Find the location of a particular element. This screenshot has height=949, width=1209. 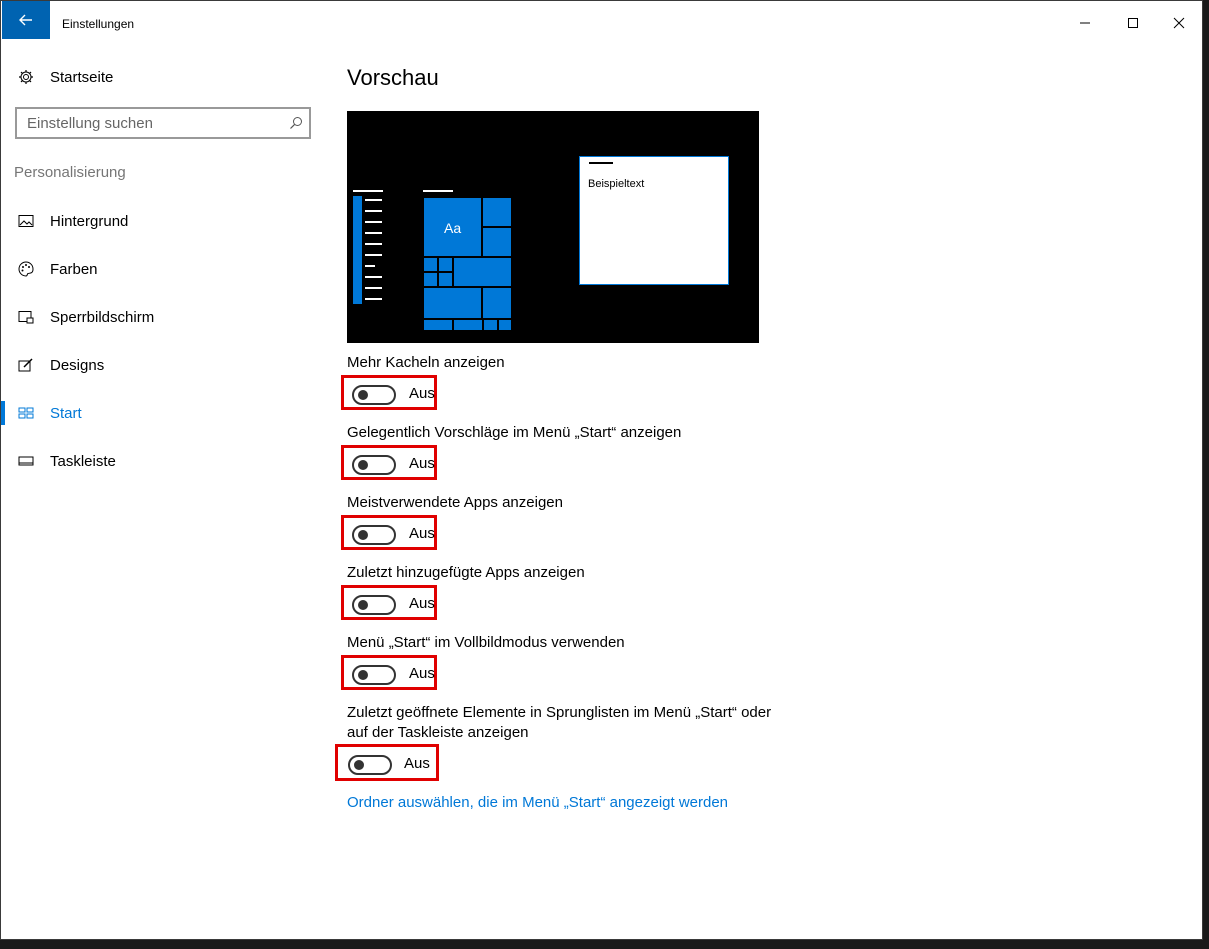

sidebar-item-label: Taskleiste is located at coordinates (83, 461).